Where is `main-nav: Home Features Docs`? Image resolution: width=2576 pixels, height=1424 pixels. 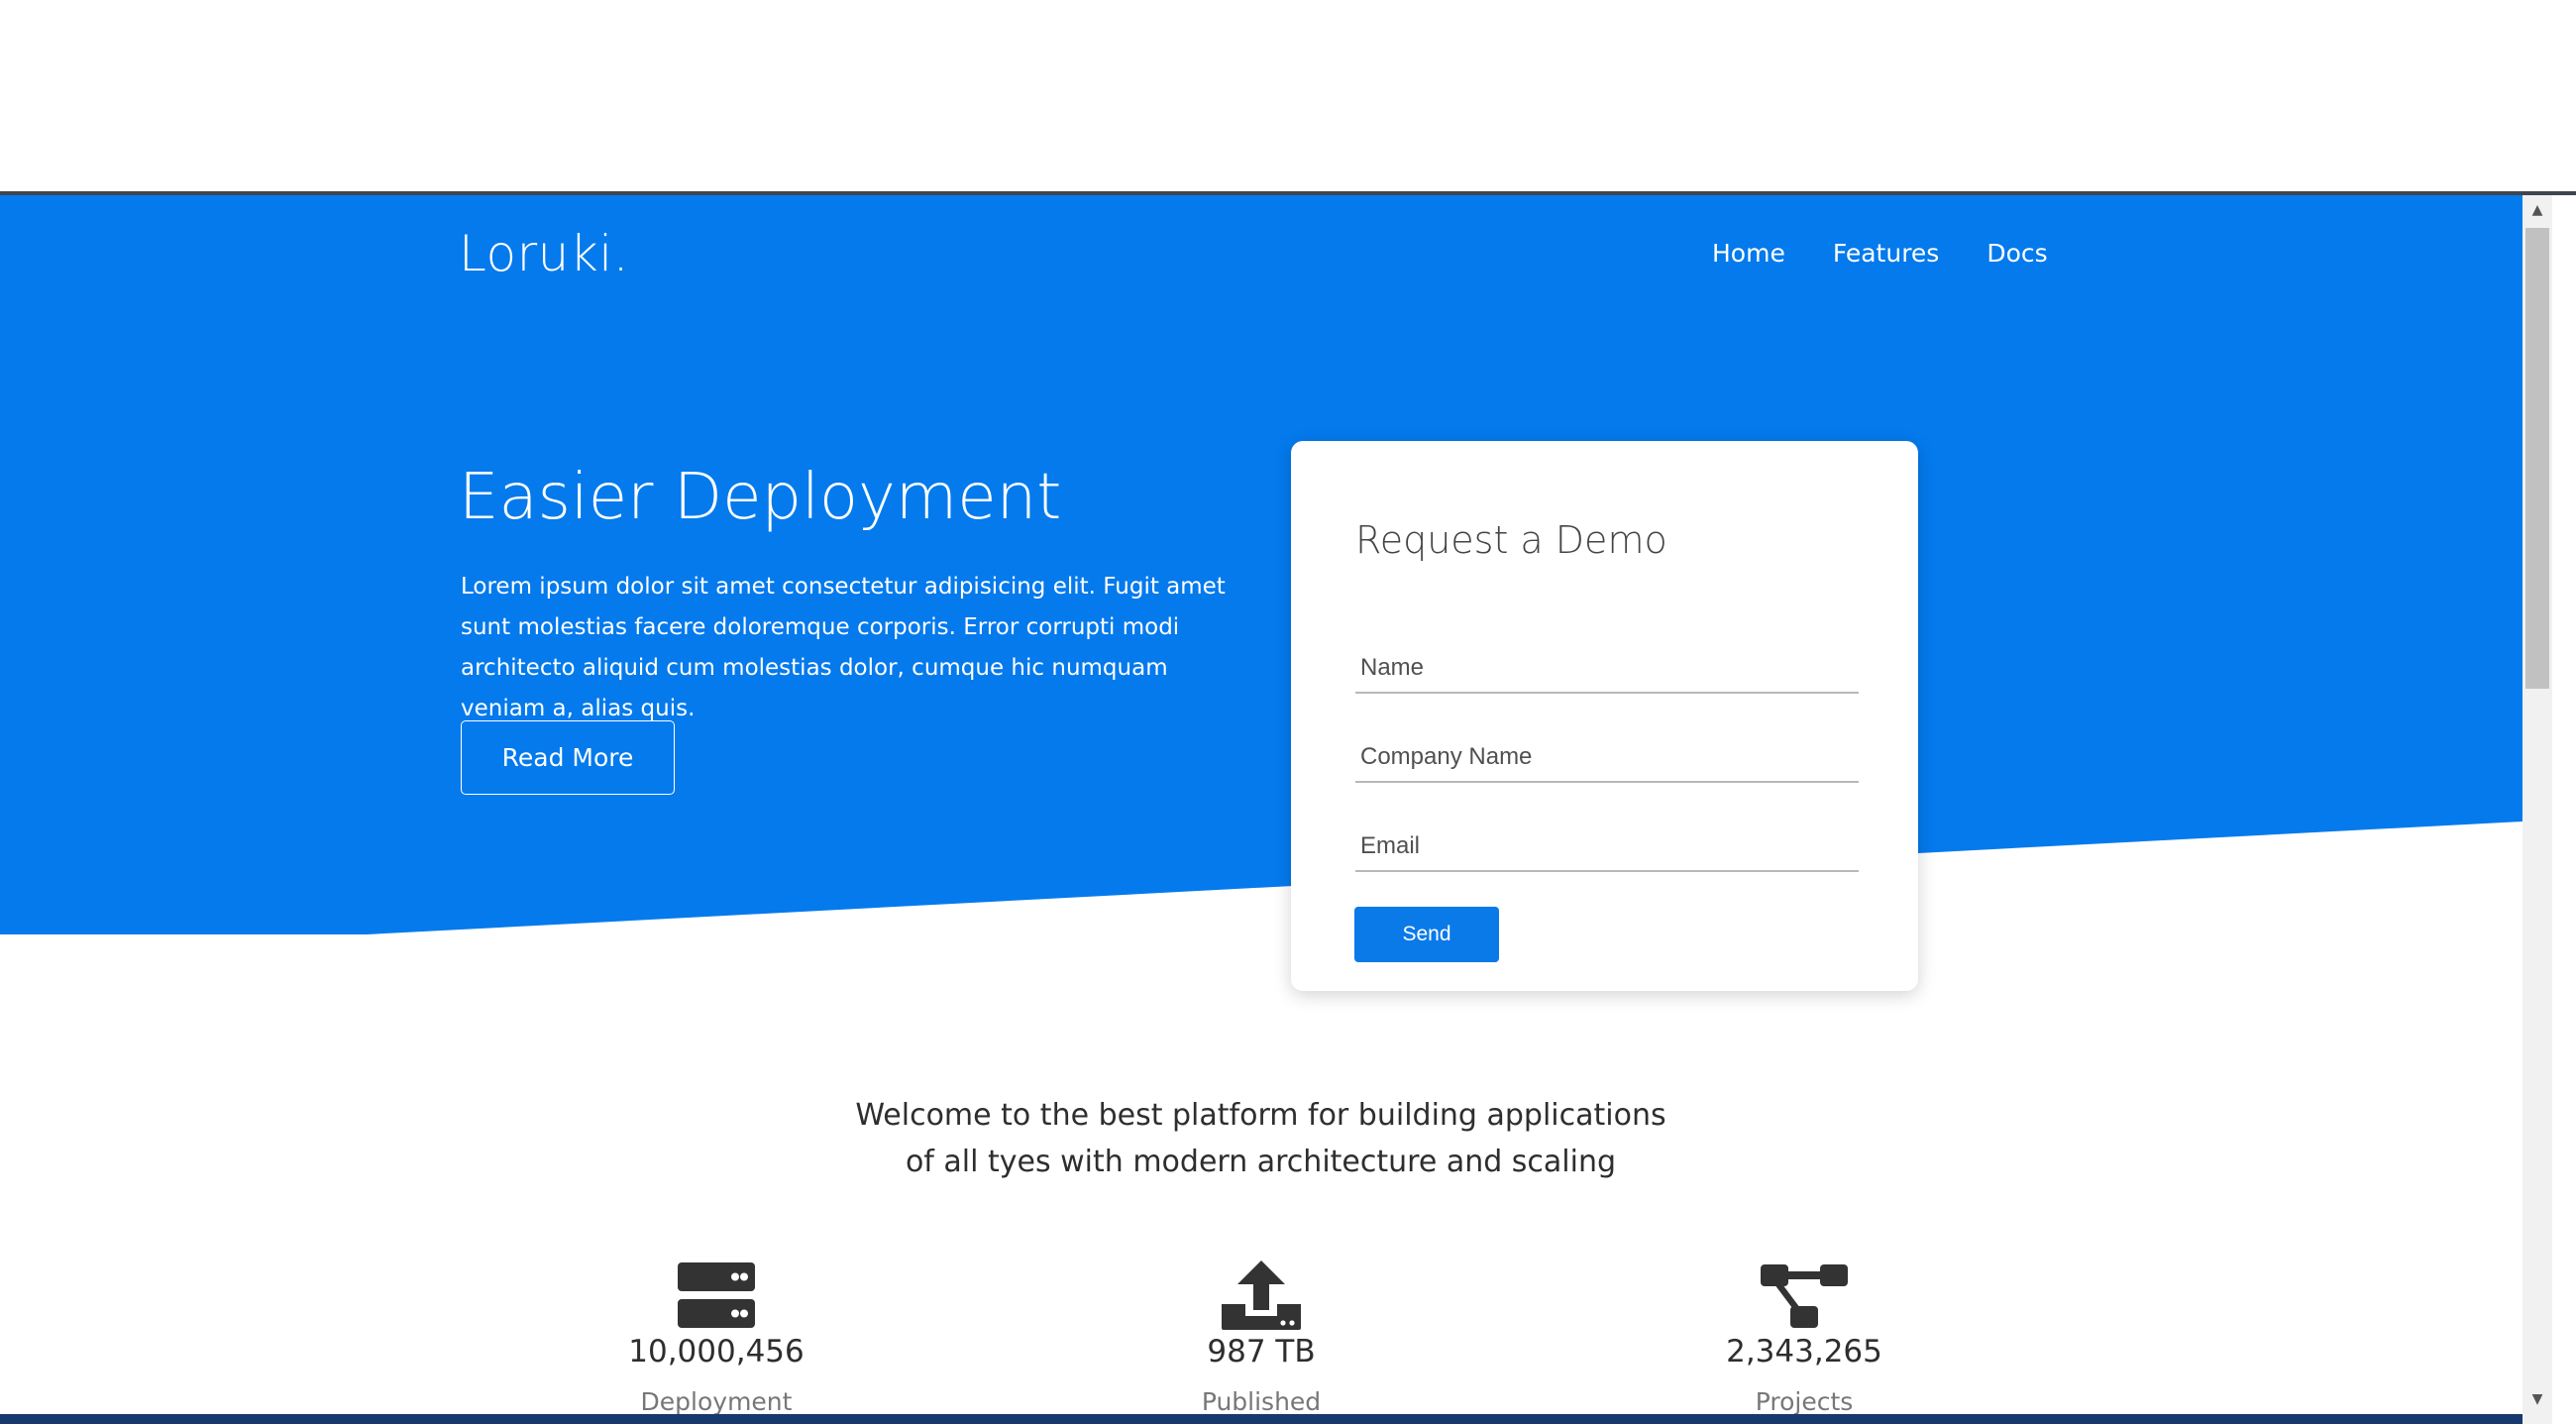
main-nav: Home Features Docs is located at coordinates (1880, 253).